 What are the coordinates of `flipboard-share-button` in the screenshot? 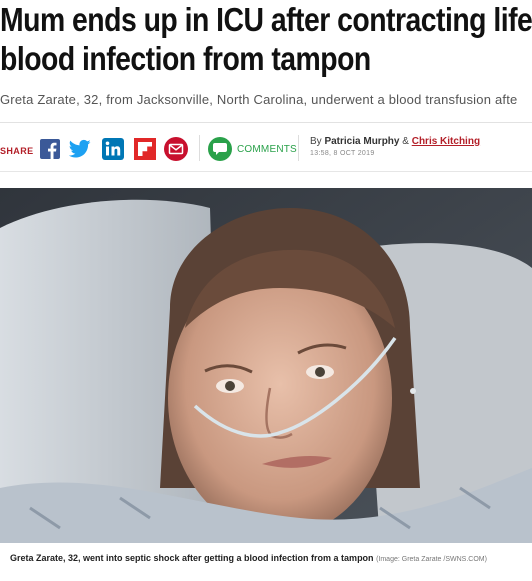 It's located at (145, 149).